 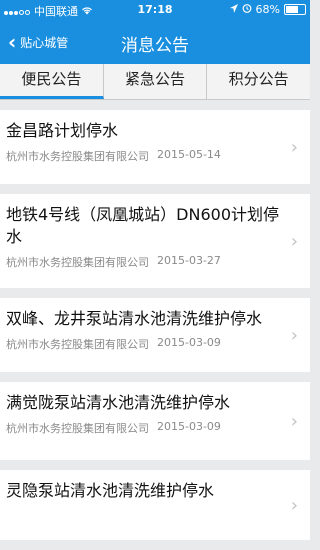 I want to click on notice-title: 双峰、龙井泵站清水池清洗维护停水, so click(x=134, y=318).